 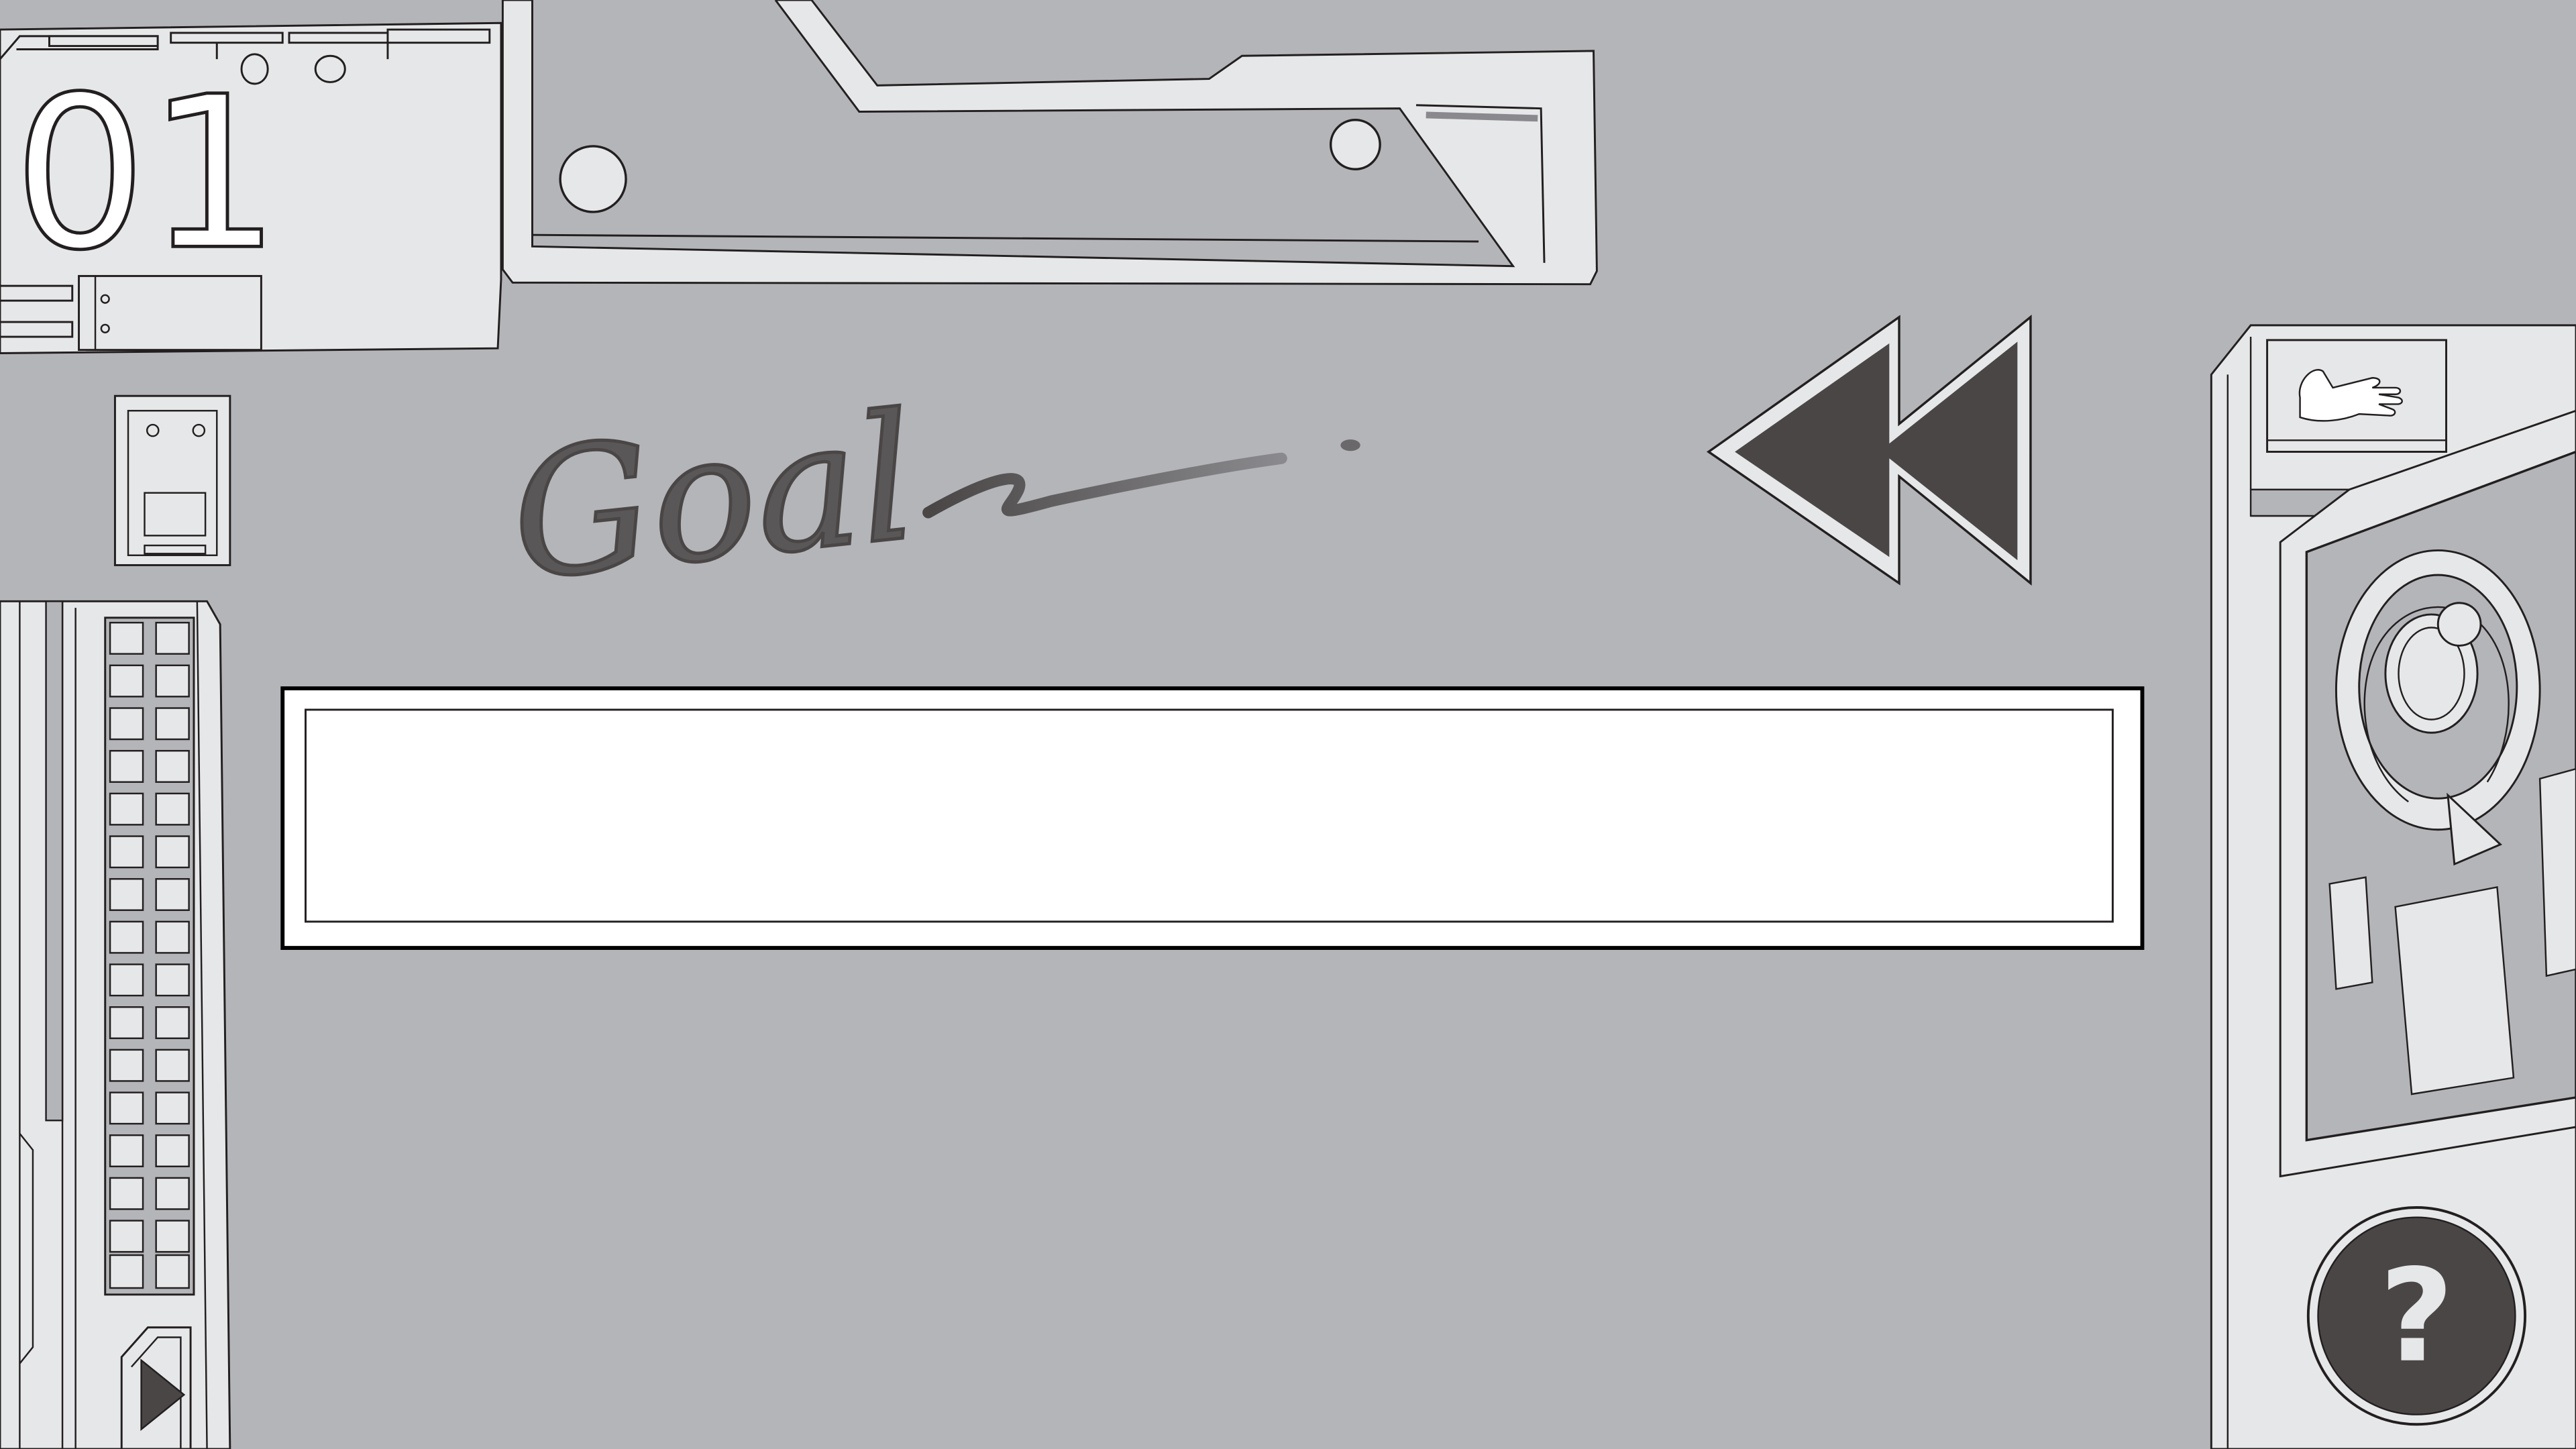 What do you see at coordinates (930, 497) in the screenshot?
I see `goal-heading: Goal` at bounding box center [930, 497].